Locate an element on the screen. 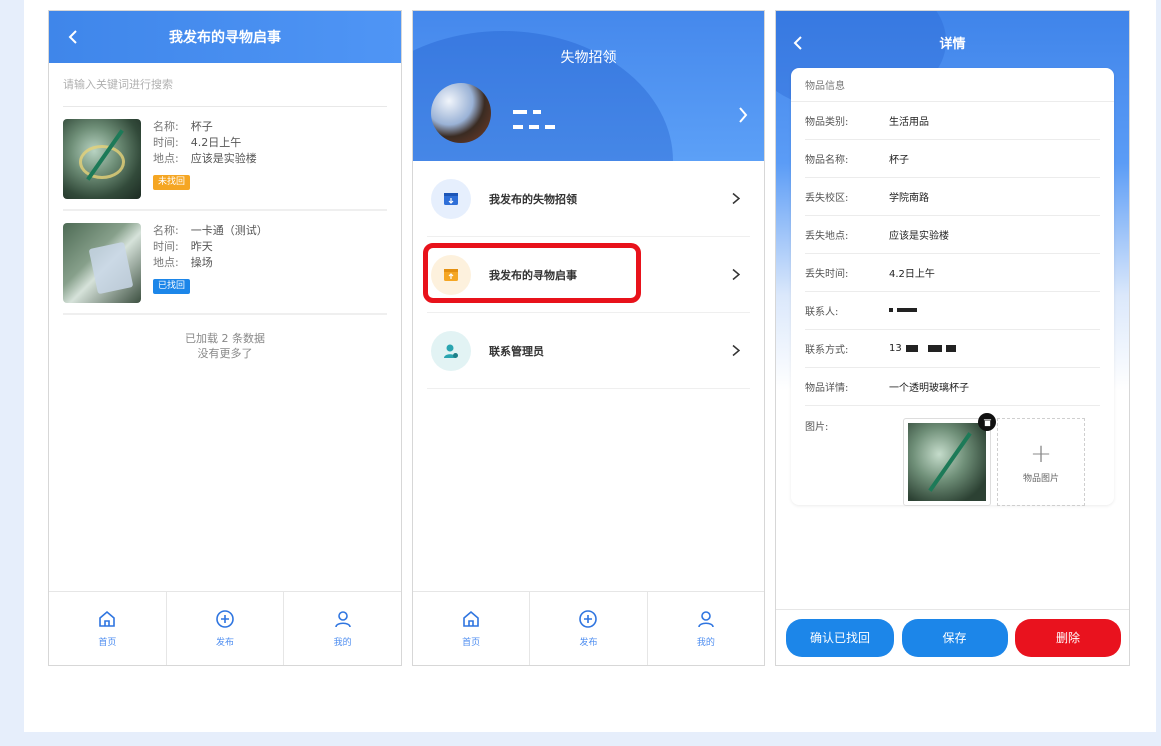  time-label: 时间: is located at coordinates (166, 246).